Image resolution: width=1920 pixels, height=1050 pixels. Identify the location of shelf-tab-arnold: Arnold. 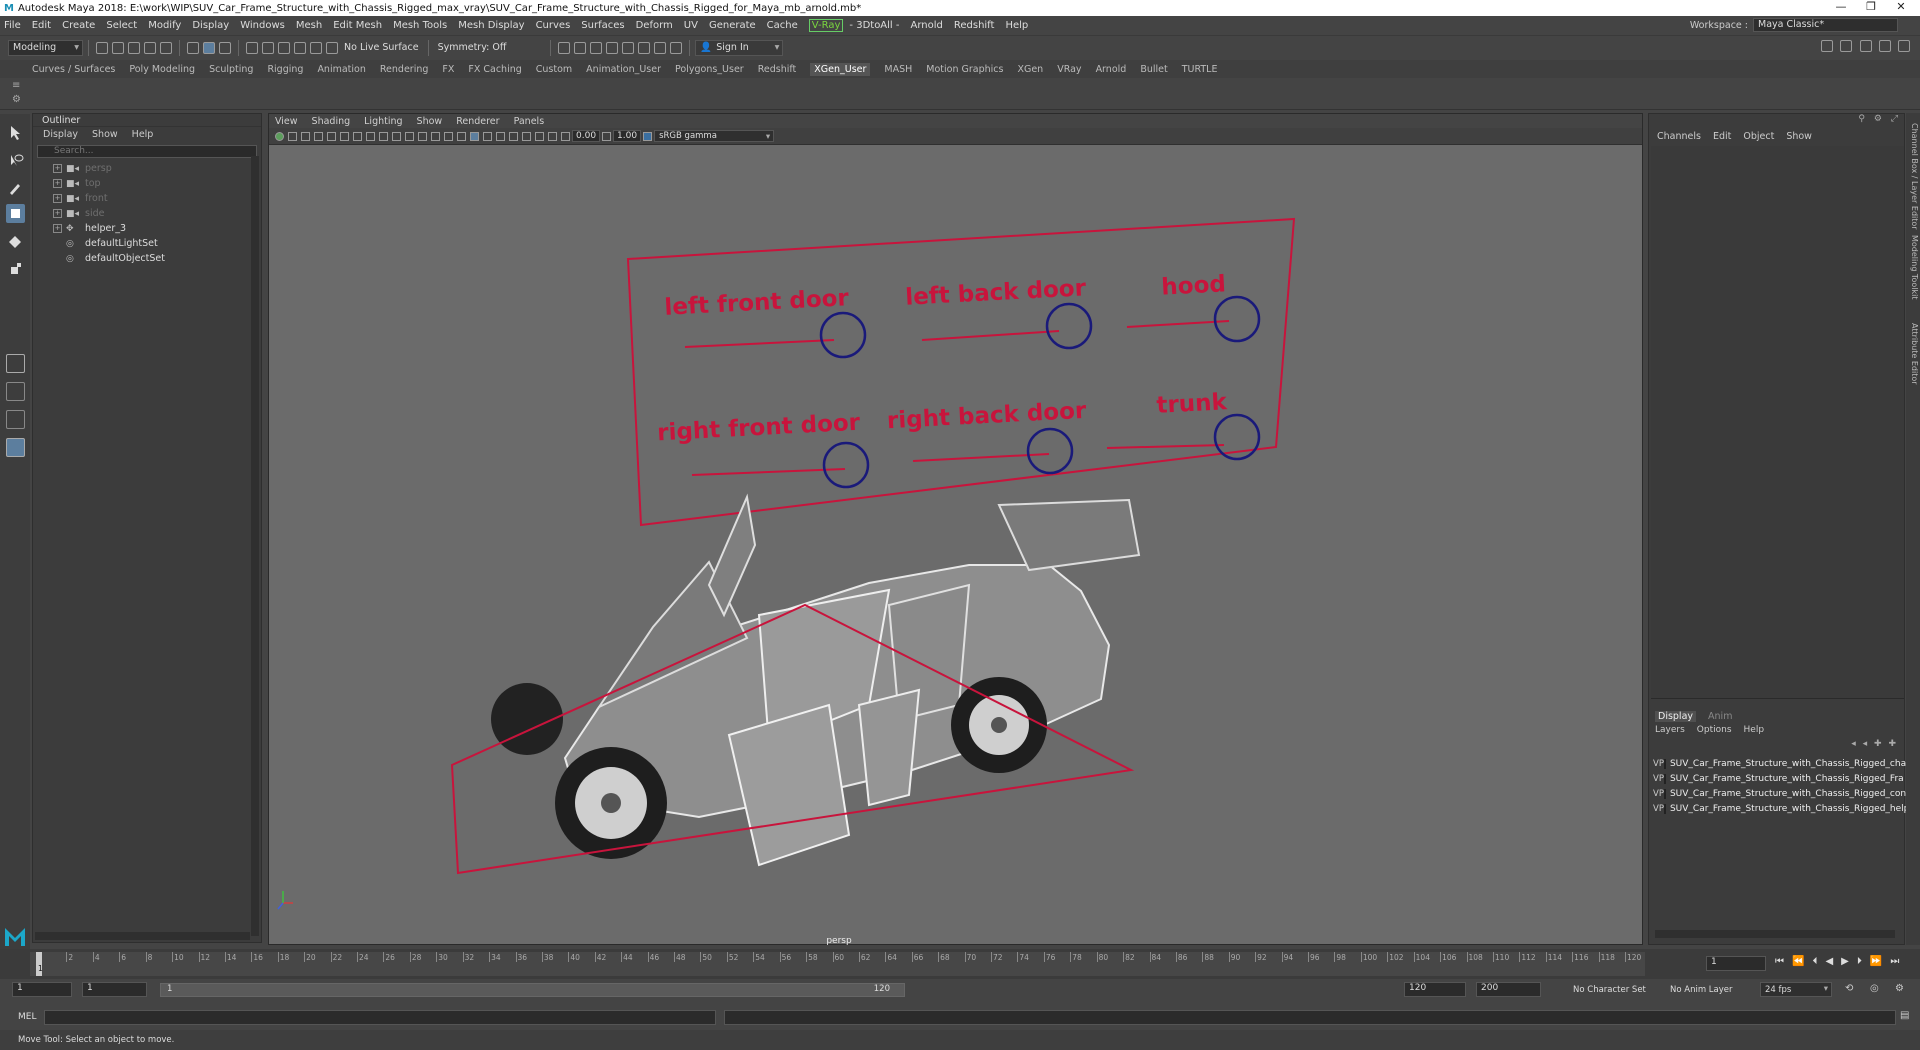
(1111, 69).